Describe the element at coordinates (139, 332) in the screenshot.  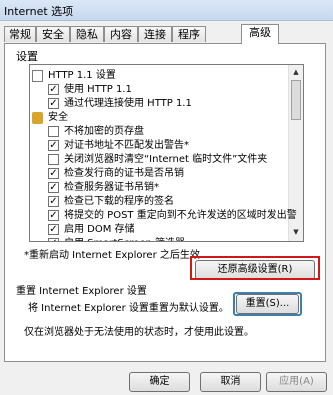
I see `reset-note: 仅在浏览器处于无法使用的状态时，才使用此设置。` at that location.